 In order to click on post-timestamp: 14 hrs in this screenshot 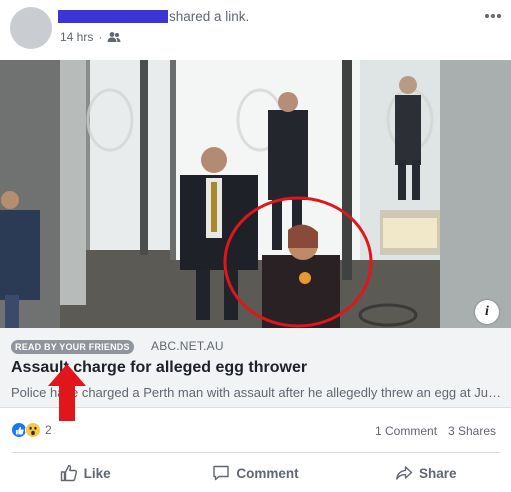, I will do `click(76, 37)`.